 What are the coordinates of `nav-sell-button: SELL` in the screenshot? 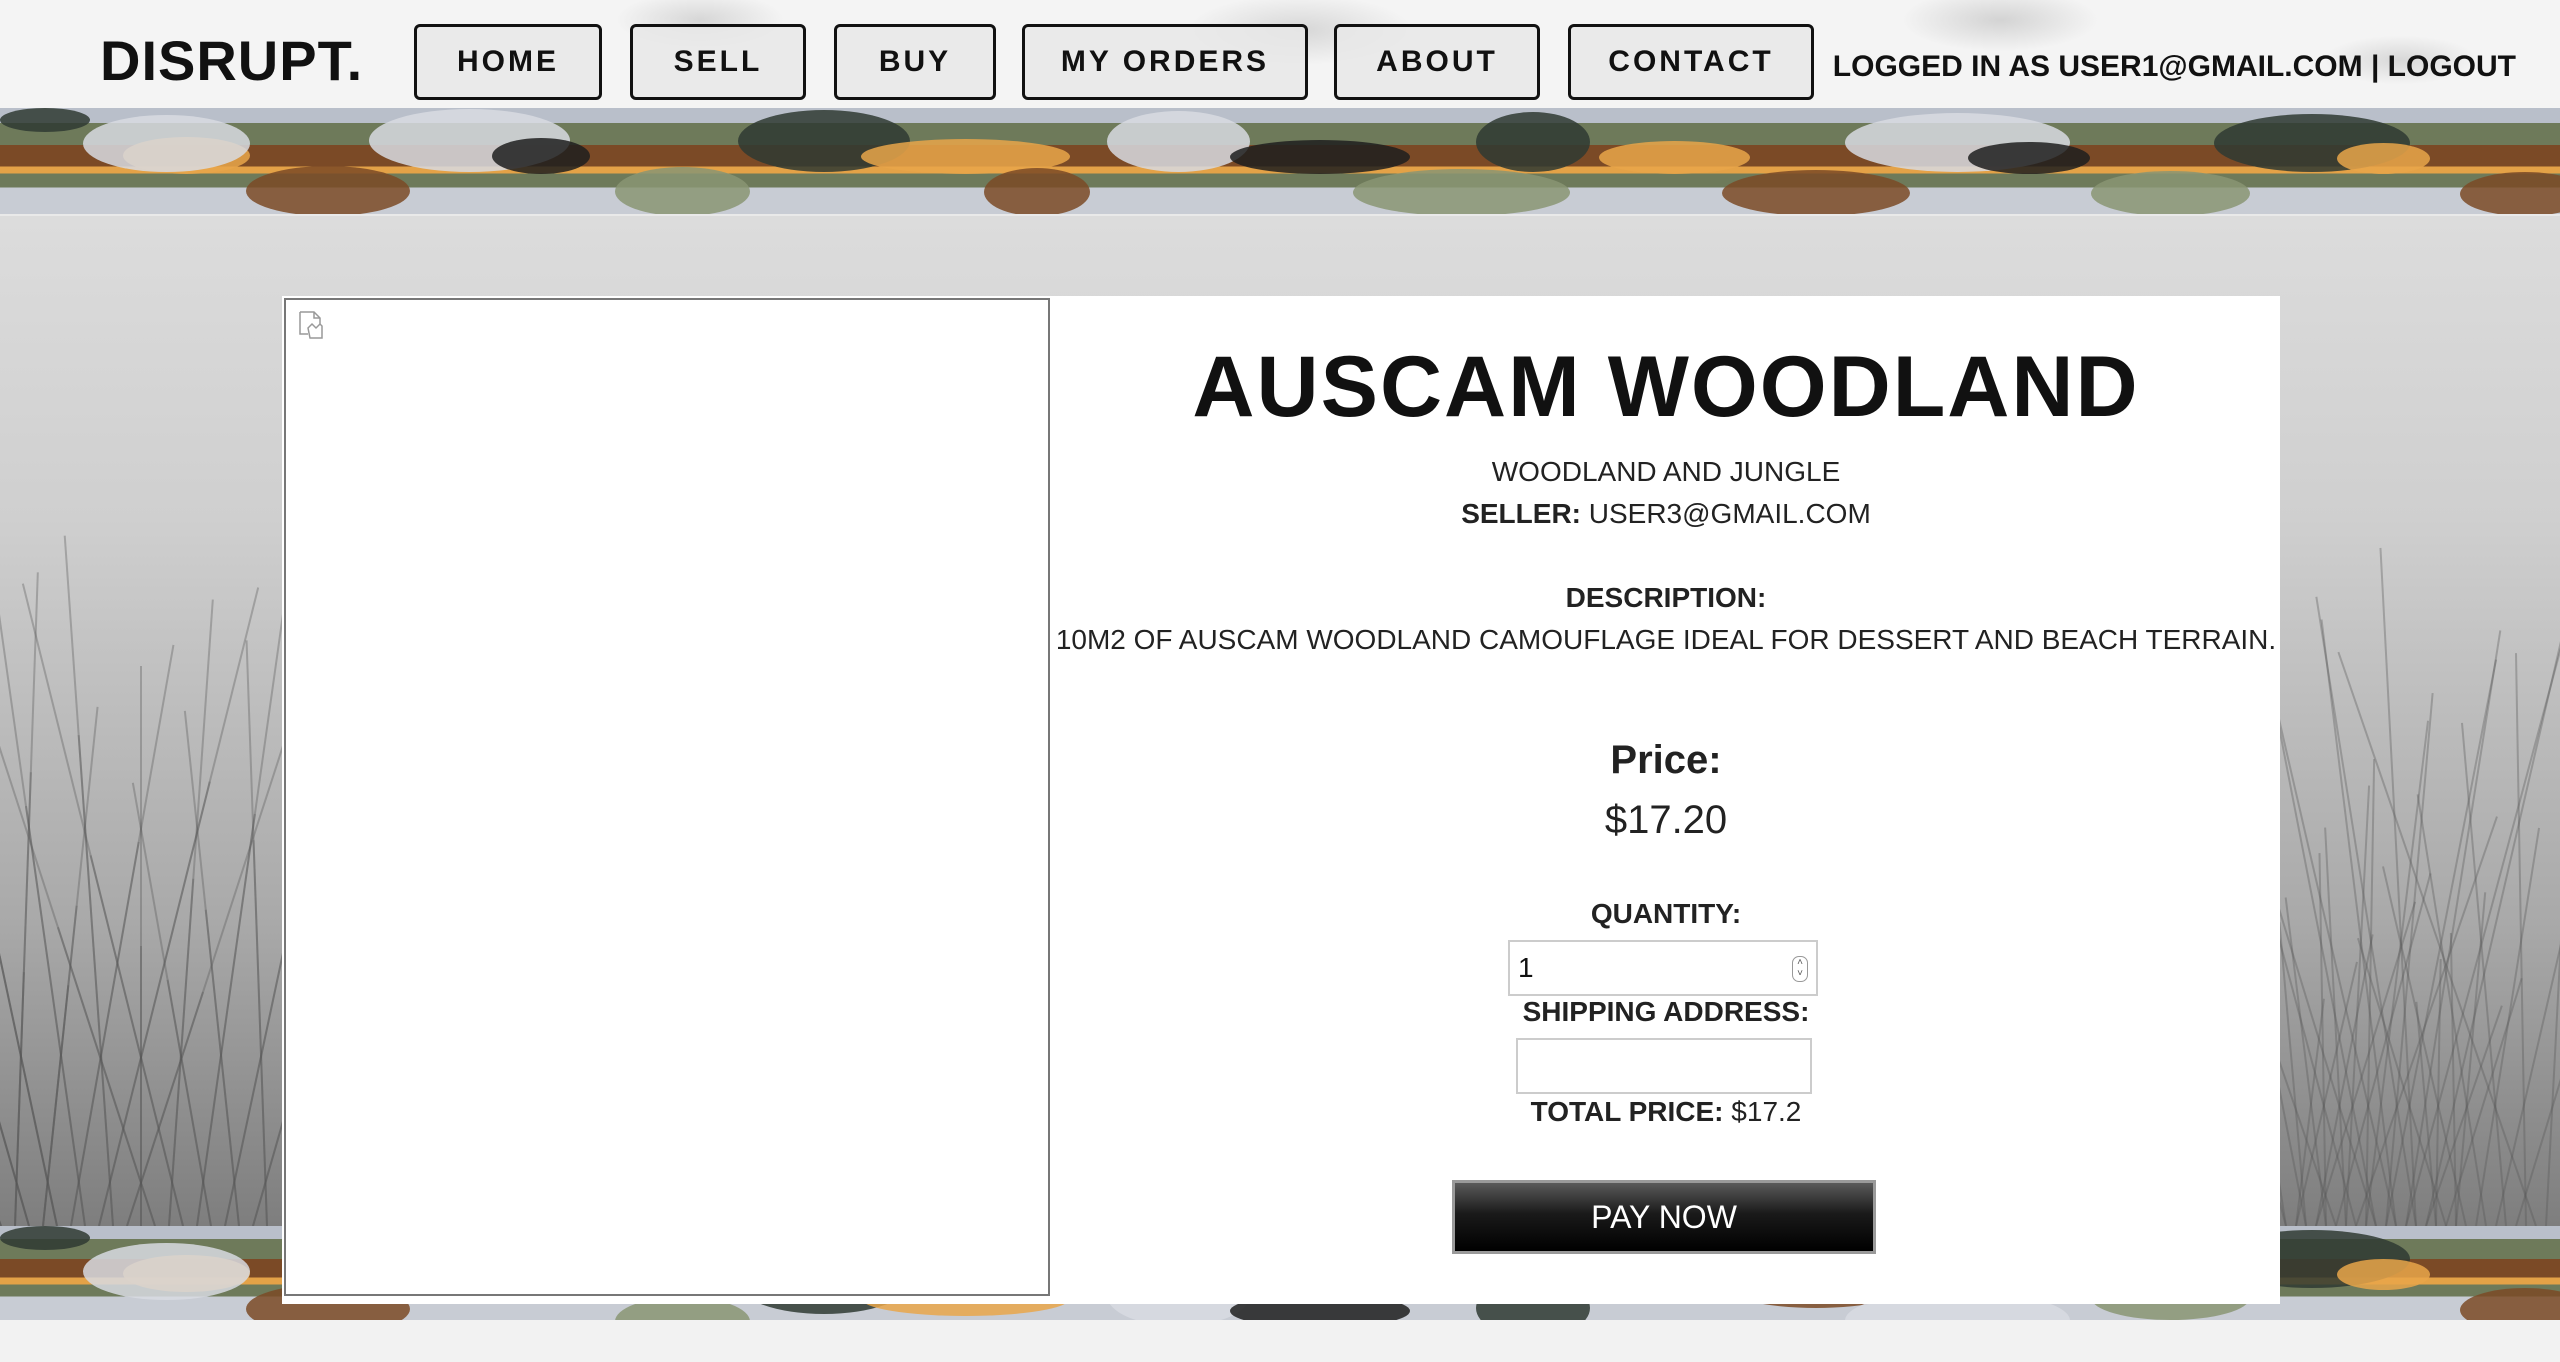 It's located at (718, 62).